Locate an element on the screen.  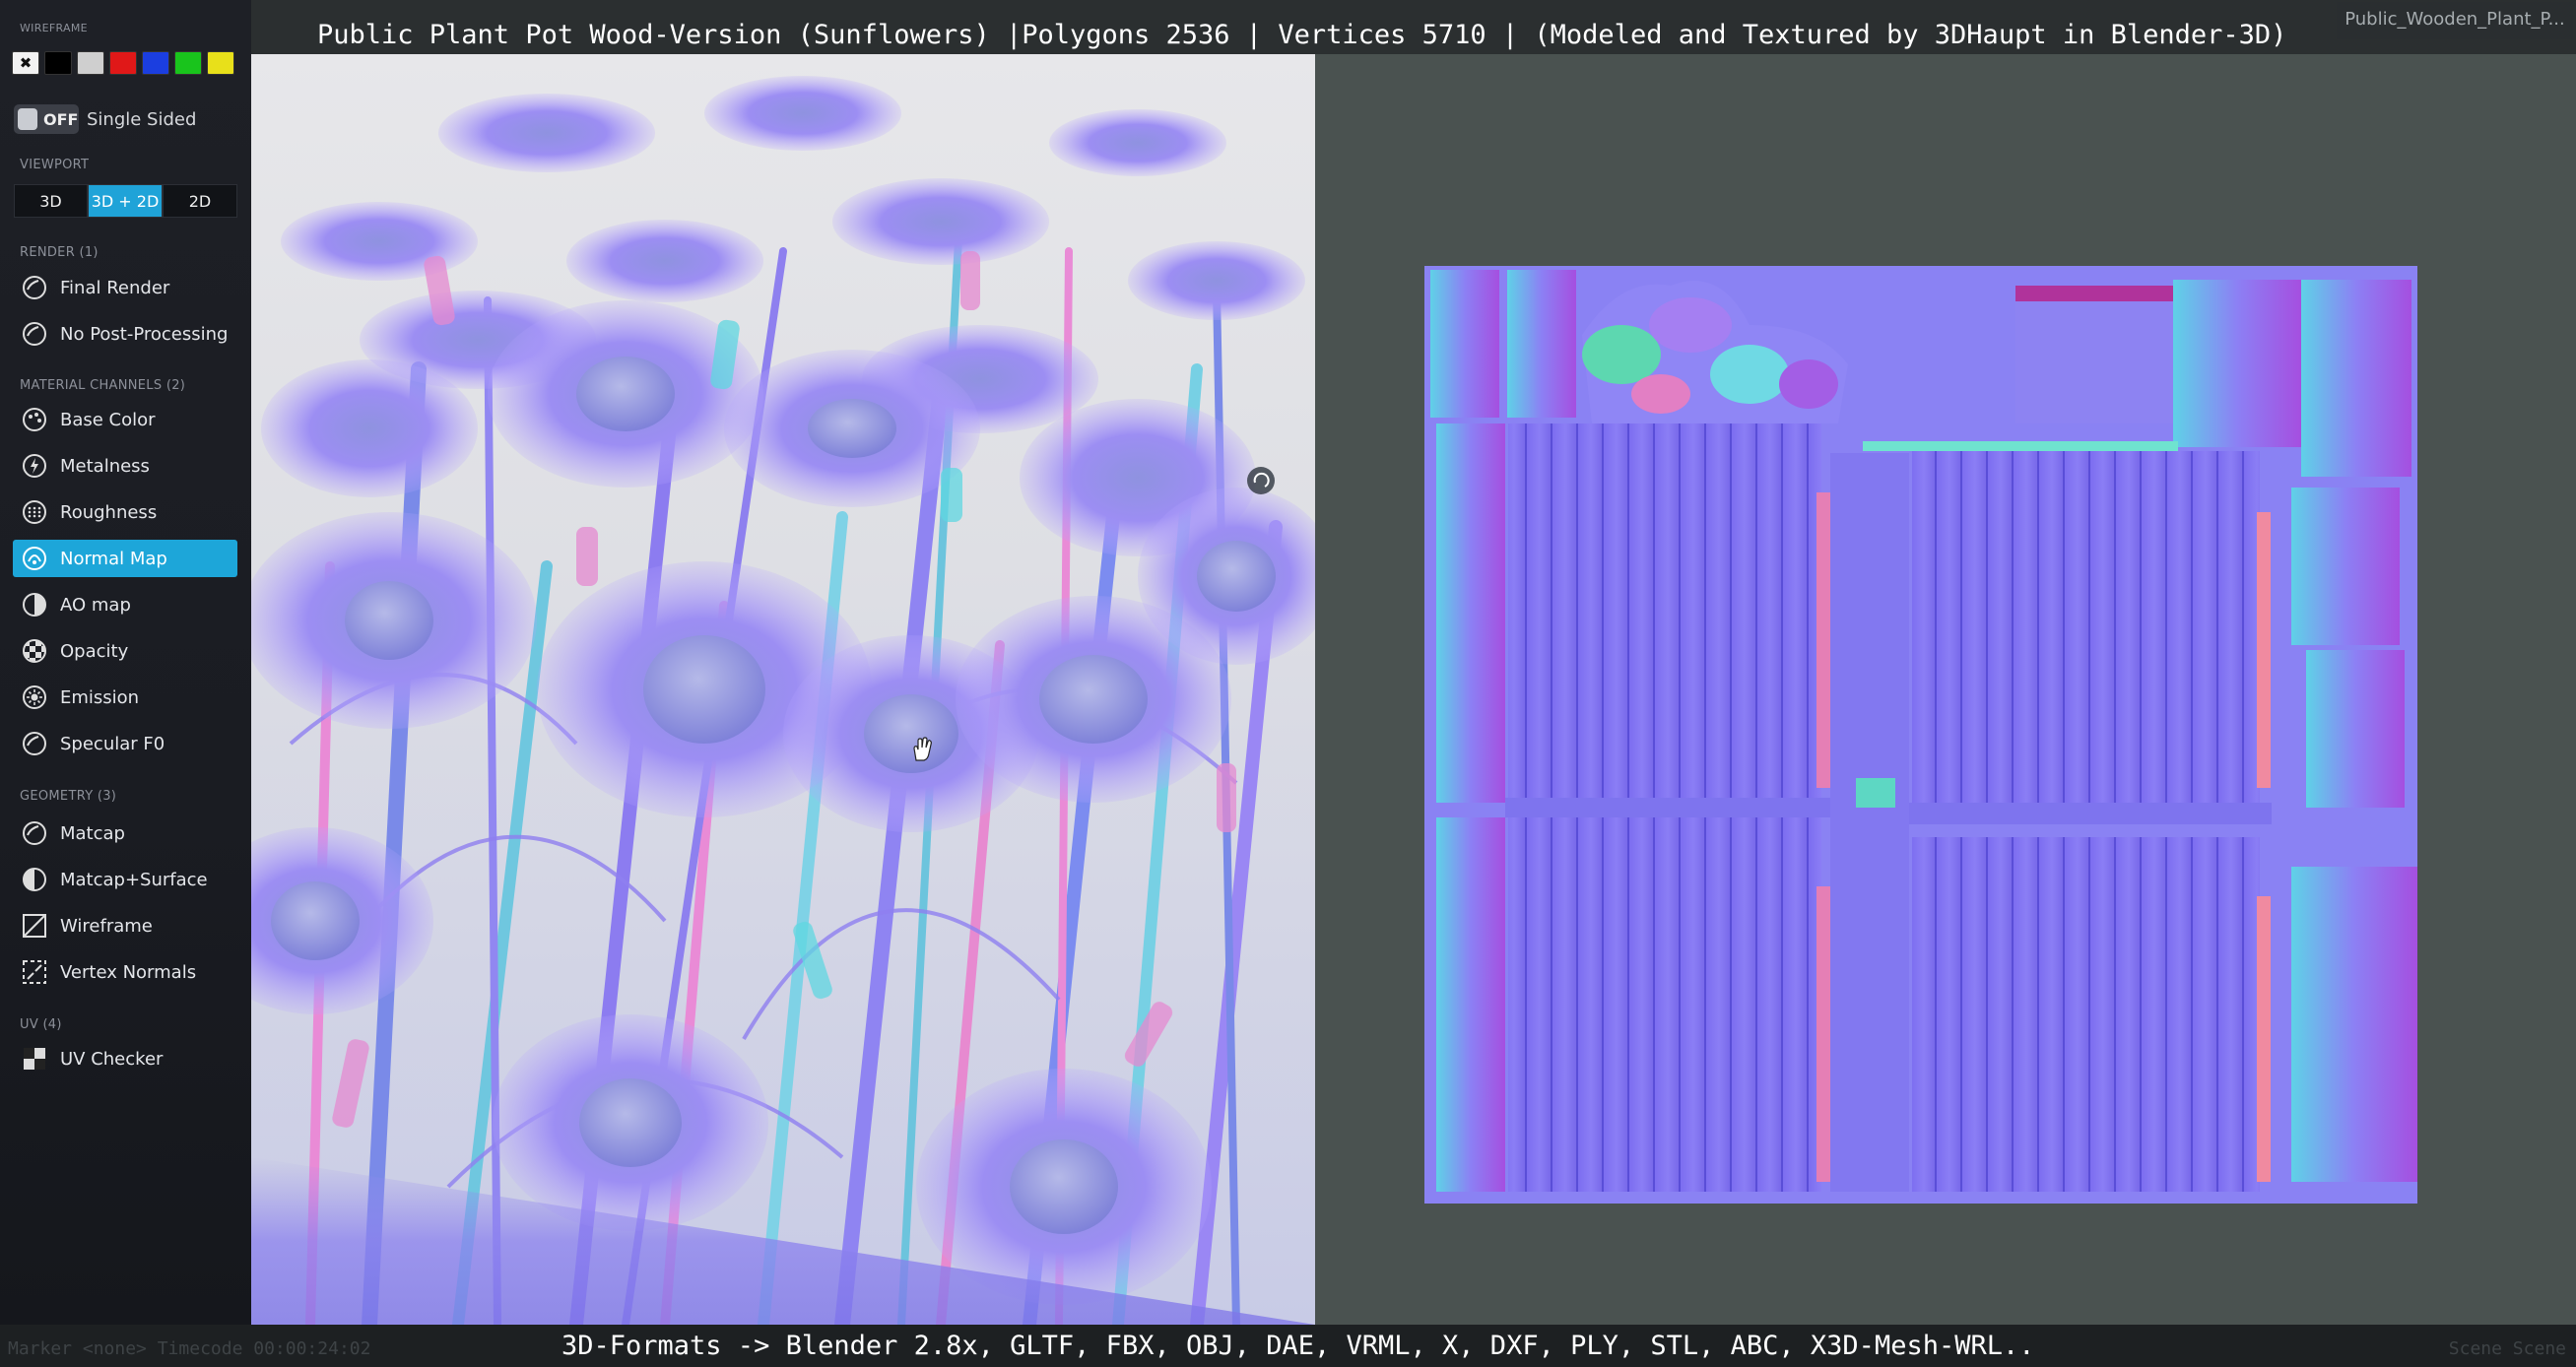
menu-final-render: Final Render is located at coordinates (125, 287).